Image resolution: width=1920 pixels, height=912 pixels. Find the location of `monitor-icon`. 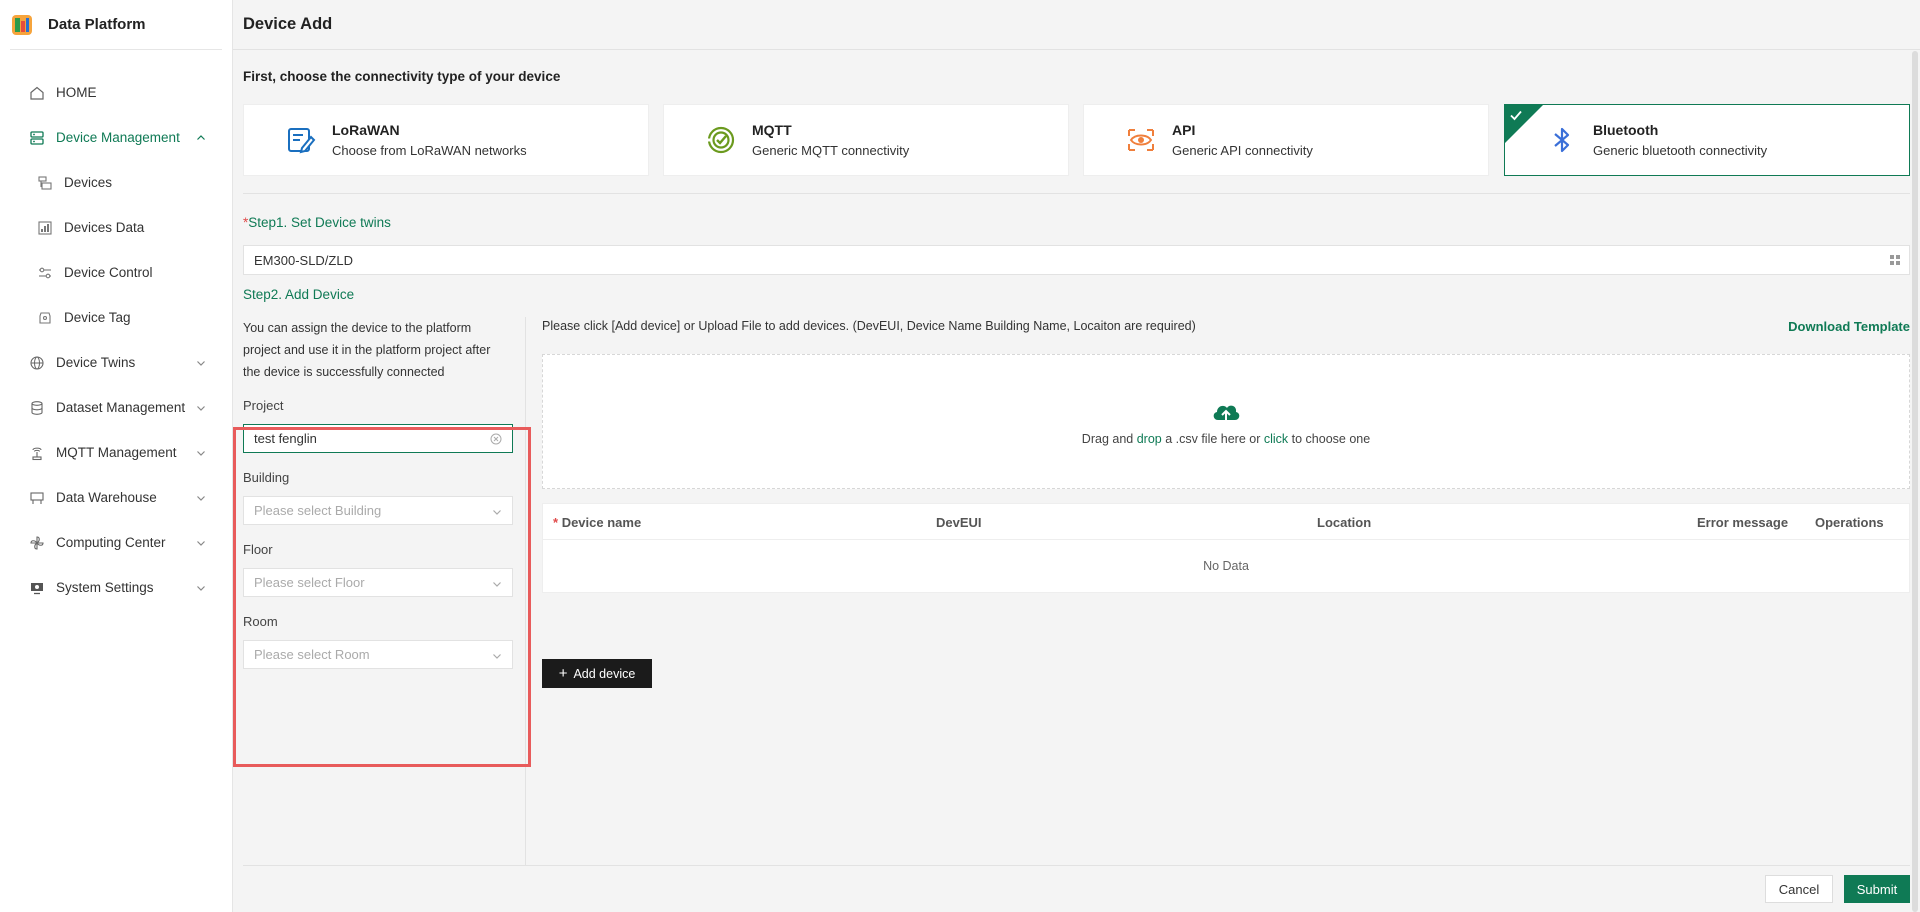

monitor-icon is located at coordinates (37, 588).